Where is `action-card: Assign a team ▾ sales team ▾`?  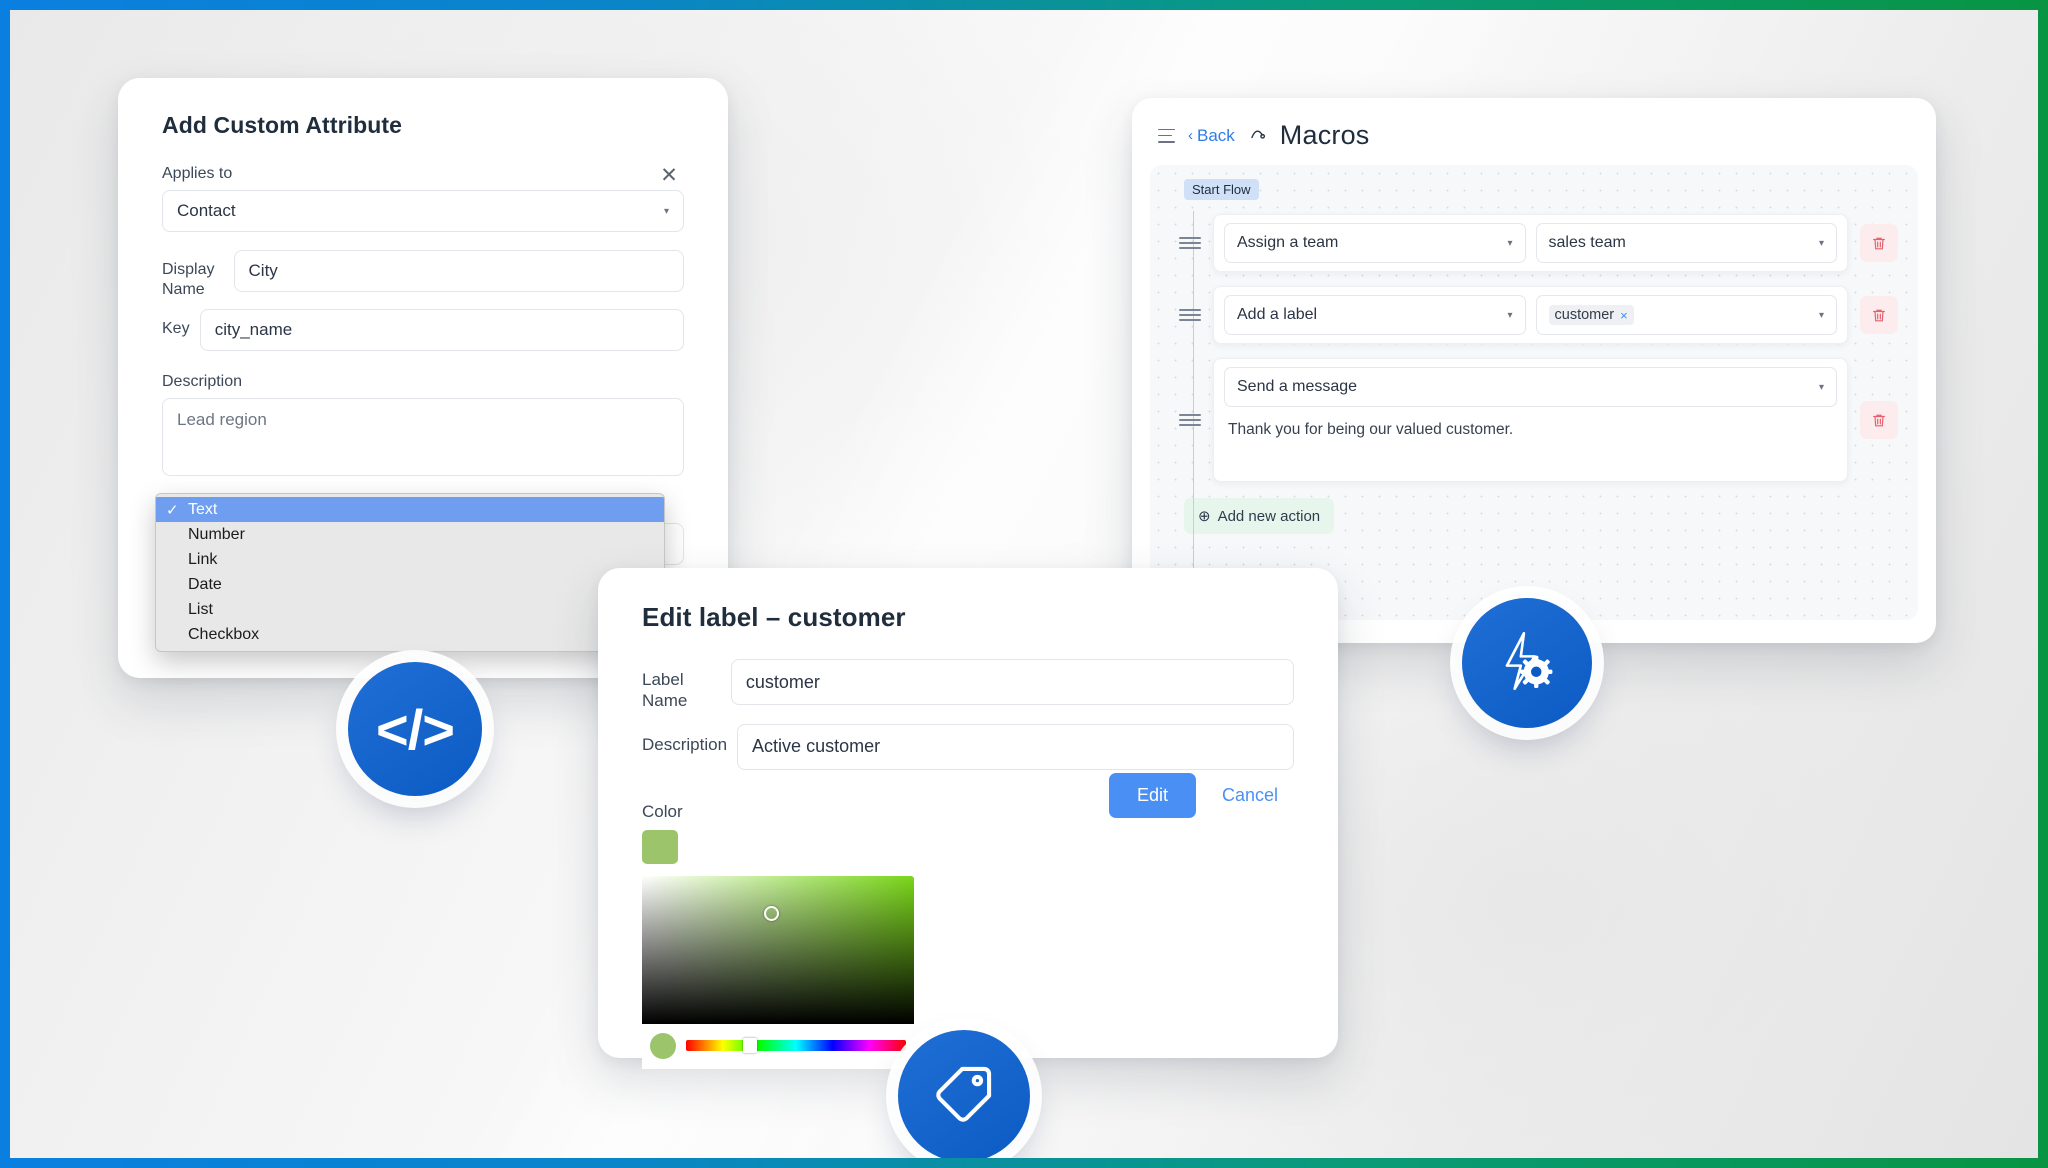 action-card: Assign a team ▾ sales team ▾ is located at coordinates (1530, 243).